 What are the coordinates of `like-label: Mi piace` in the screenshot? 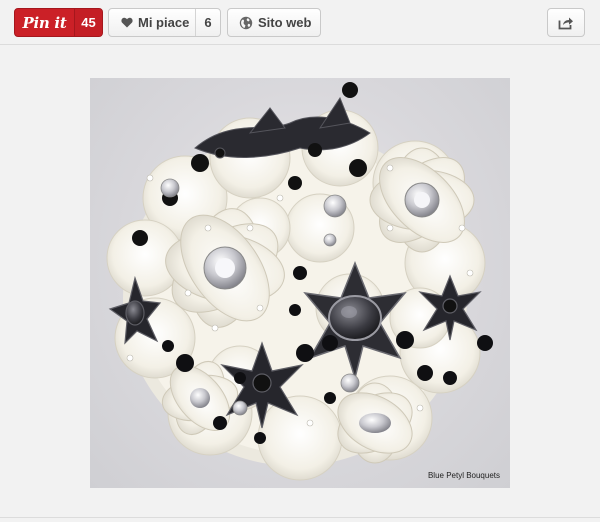 It's located at (164, 22).